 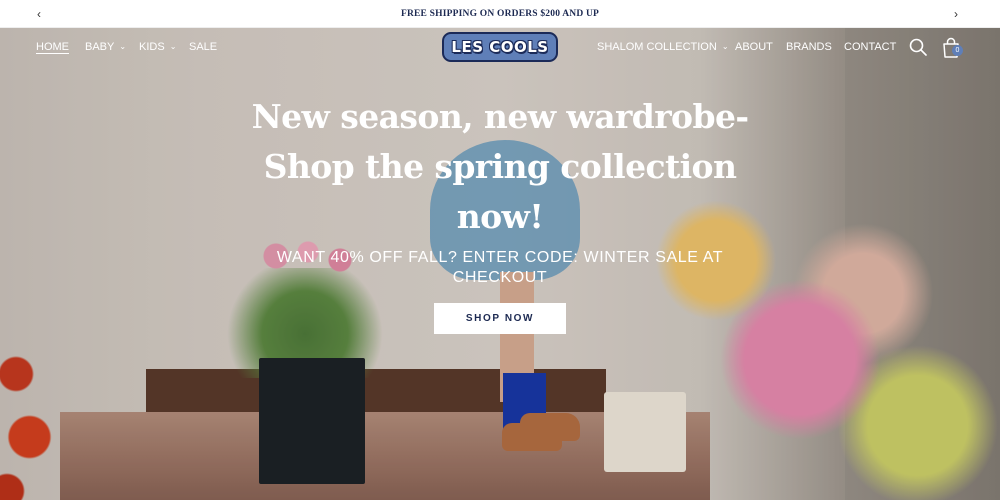 I want to click on nav-home: HOME, so click(x=52, y=47).